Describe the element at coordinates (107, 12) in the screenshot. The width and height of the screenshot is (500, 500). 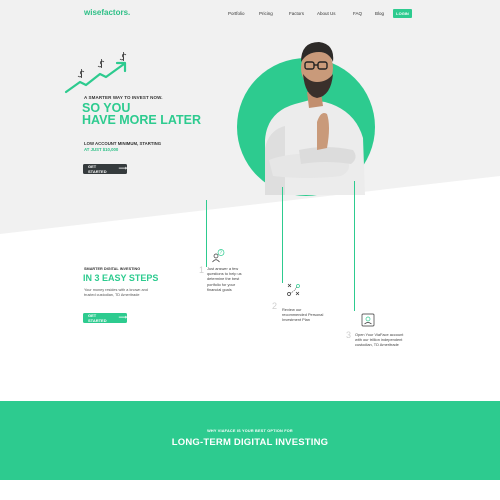
I see `brand-logo: wisefactors.` at that location.